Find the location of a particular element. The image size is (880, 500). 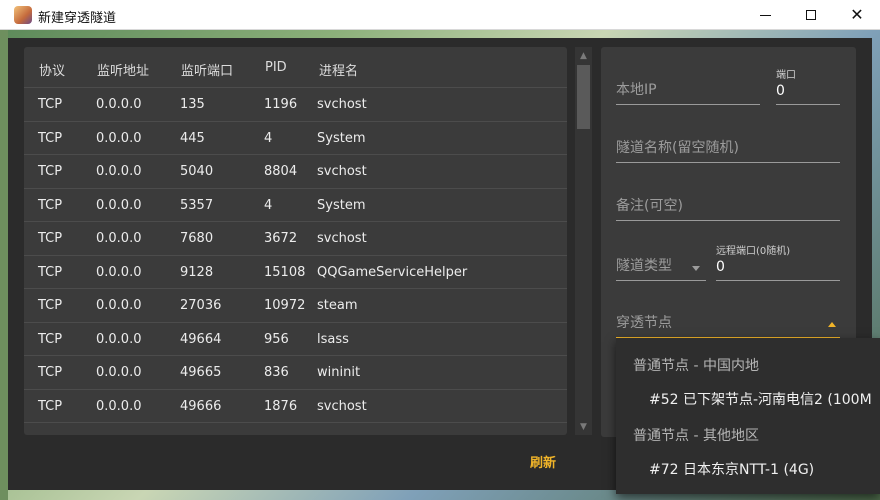

remote-port-input: 远程端口(0随机) 0 is located at coordinates (778, 261).